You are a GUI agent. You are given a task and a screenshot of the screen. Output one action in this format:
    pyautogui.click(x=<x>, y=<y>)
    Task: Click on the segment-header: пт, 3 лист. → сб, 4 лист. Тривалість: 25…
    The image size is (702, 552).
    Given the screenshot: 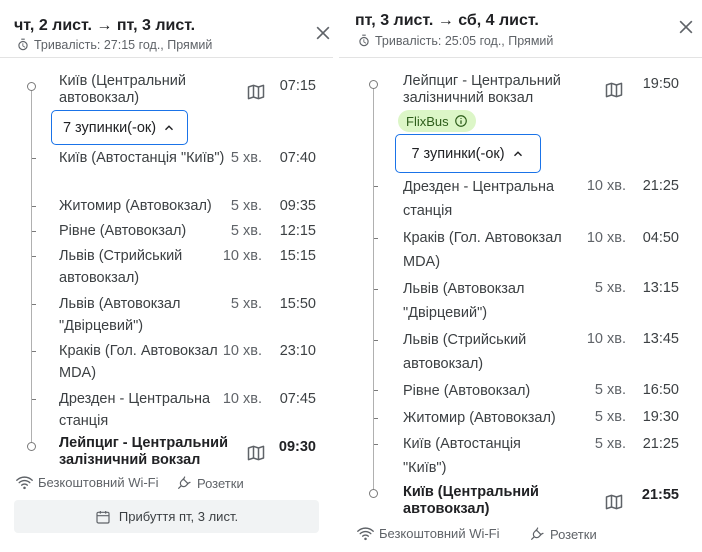 What is the action you would take?
    pyautogui.click(x=520, y=29)
    